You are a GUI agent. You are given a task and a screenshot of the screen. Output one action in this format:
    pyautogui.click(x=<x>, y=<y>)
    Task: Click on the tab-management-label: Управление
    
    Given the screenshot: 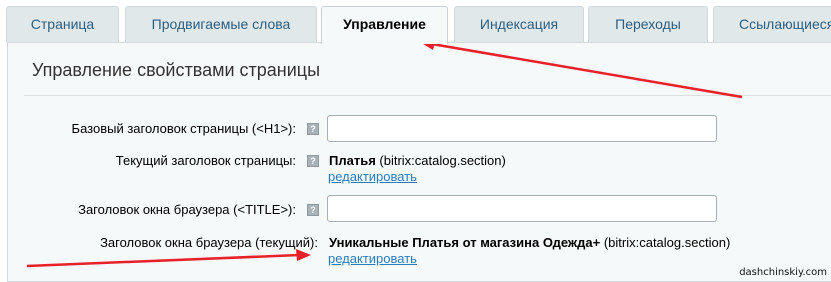 What is the action you would take?
    pyautogui.click(x=384, y=24)
    